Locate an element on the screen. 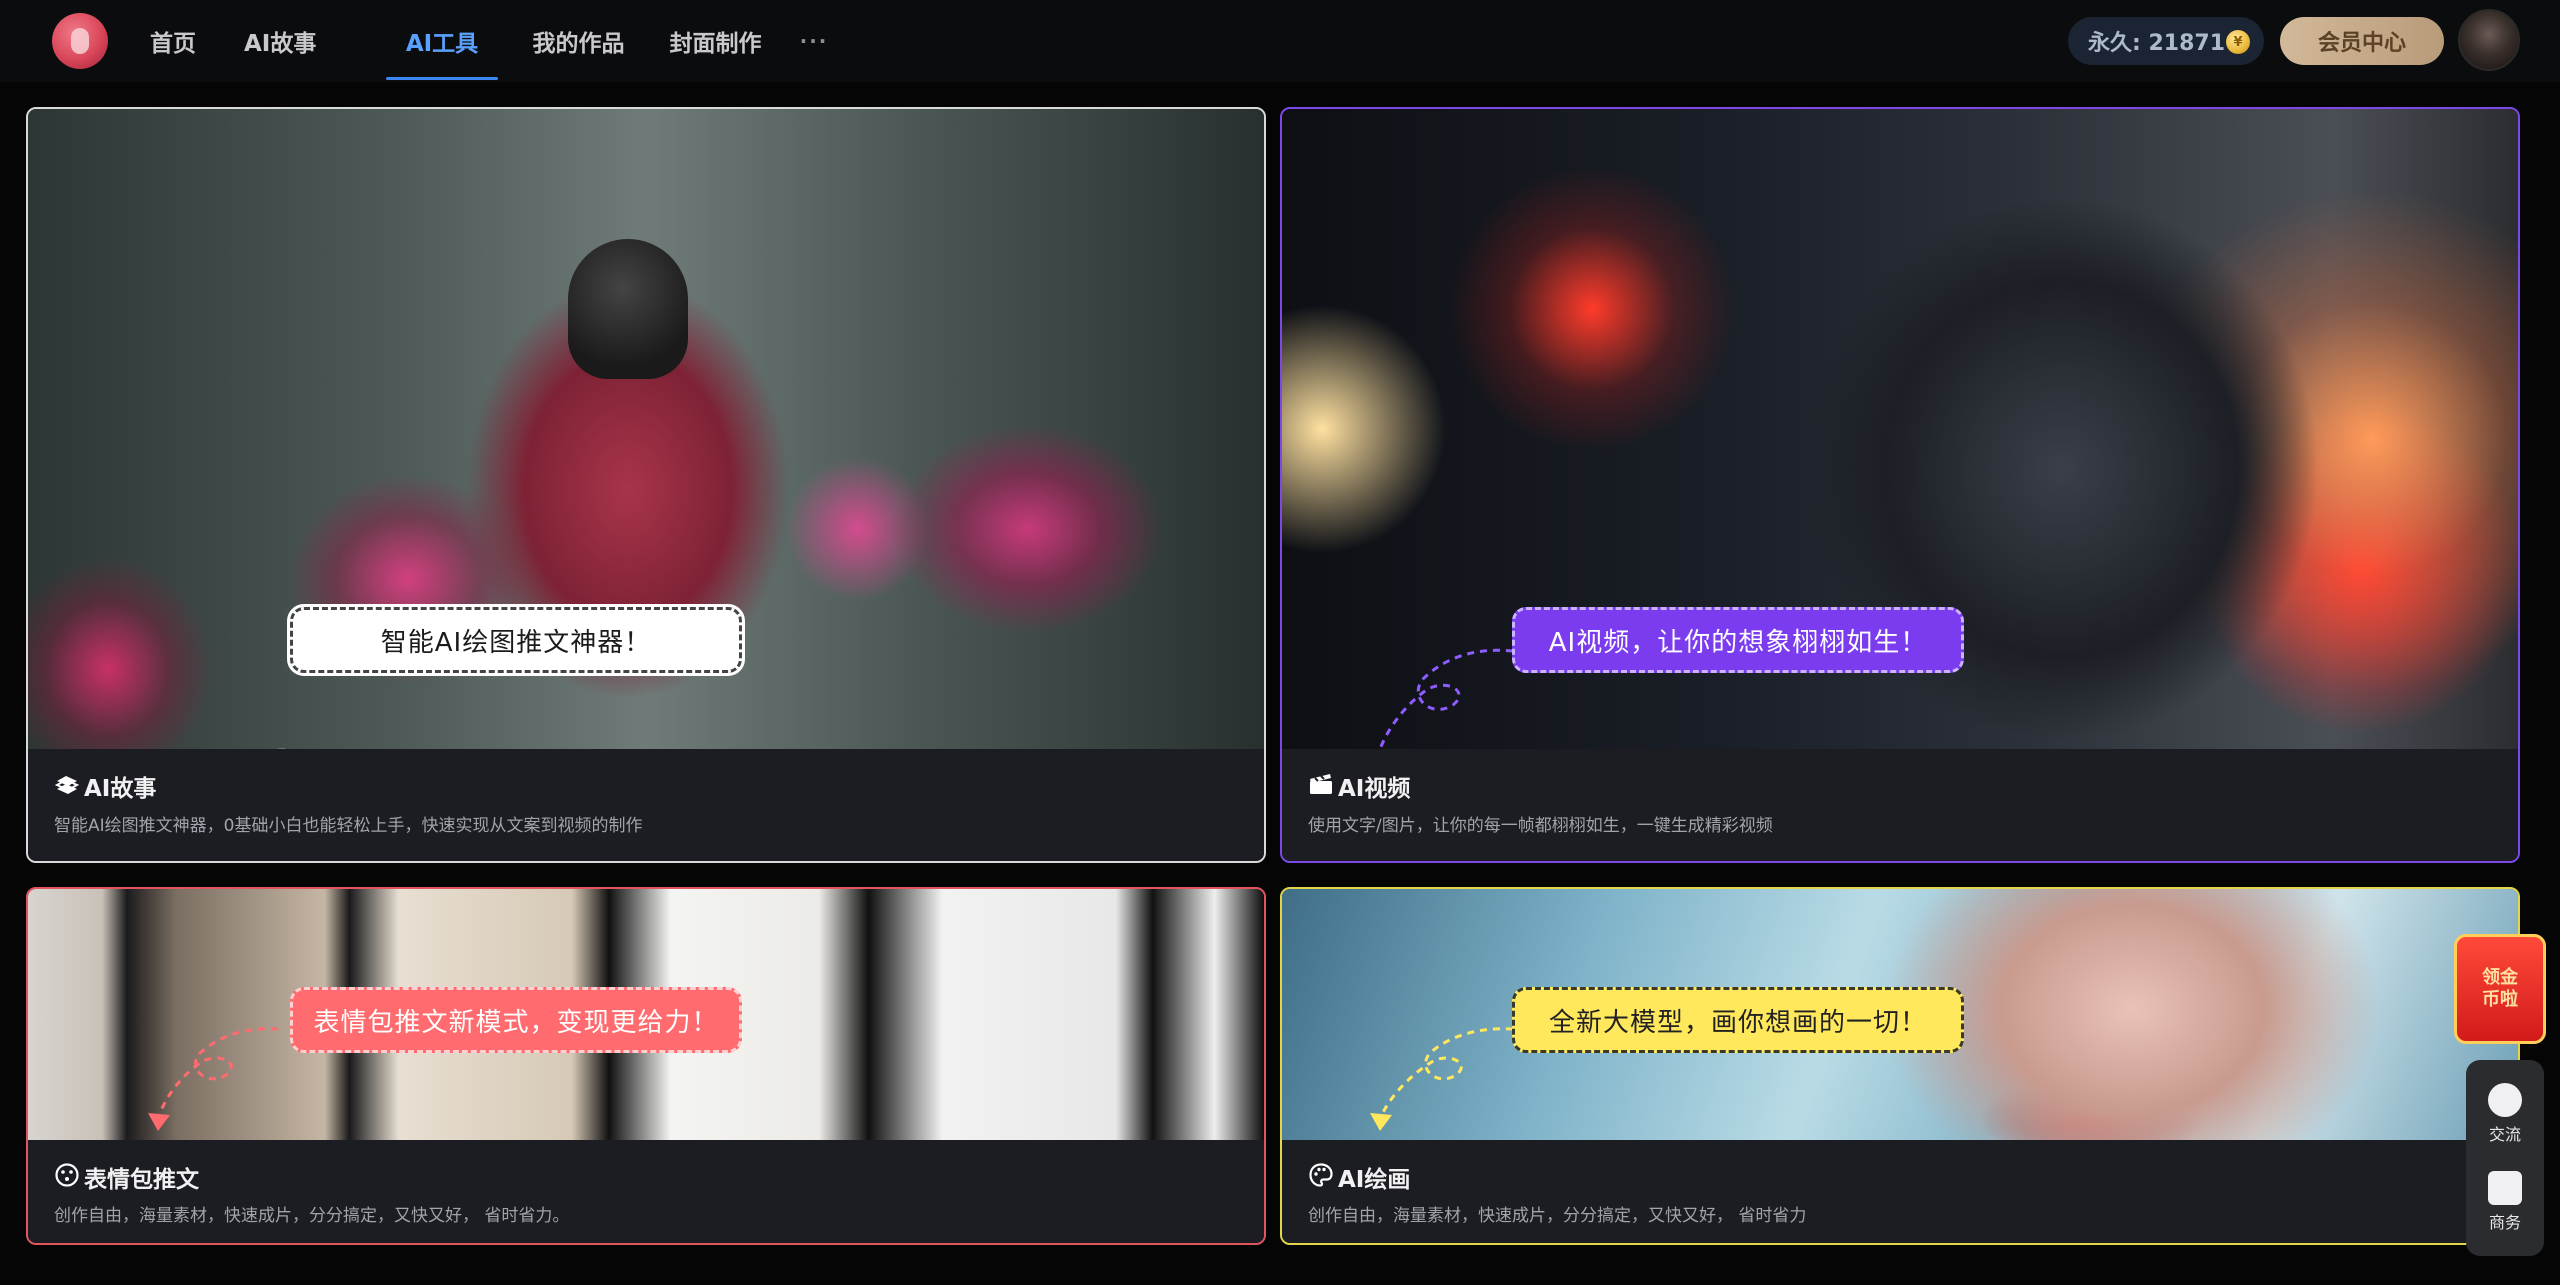 This screenshot has height=1285, width=2560. nav-more-icon: ··· is located at coordinates (814, 41).